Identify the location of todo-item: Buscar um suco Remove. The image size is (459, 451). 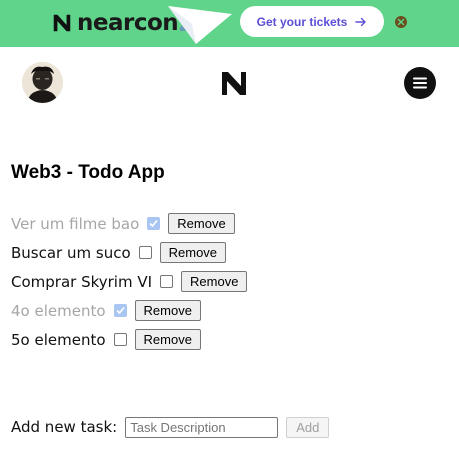
(129, 252).